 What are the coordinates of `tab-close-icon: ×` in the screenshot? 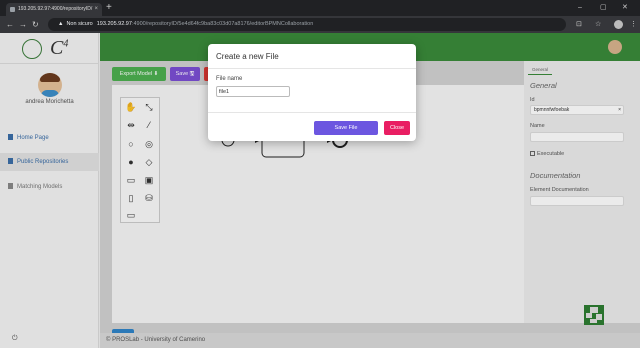 It's located at (96, 9).